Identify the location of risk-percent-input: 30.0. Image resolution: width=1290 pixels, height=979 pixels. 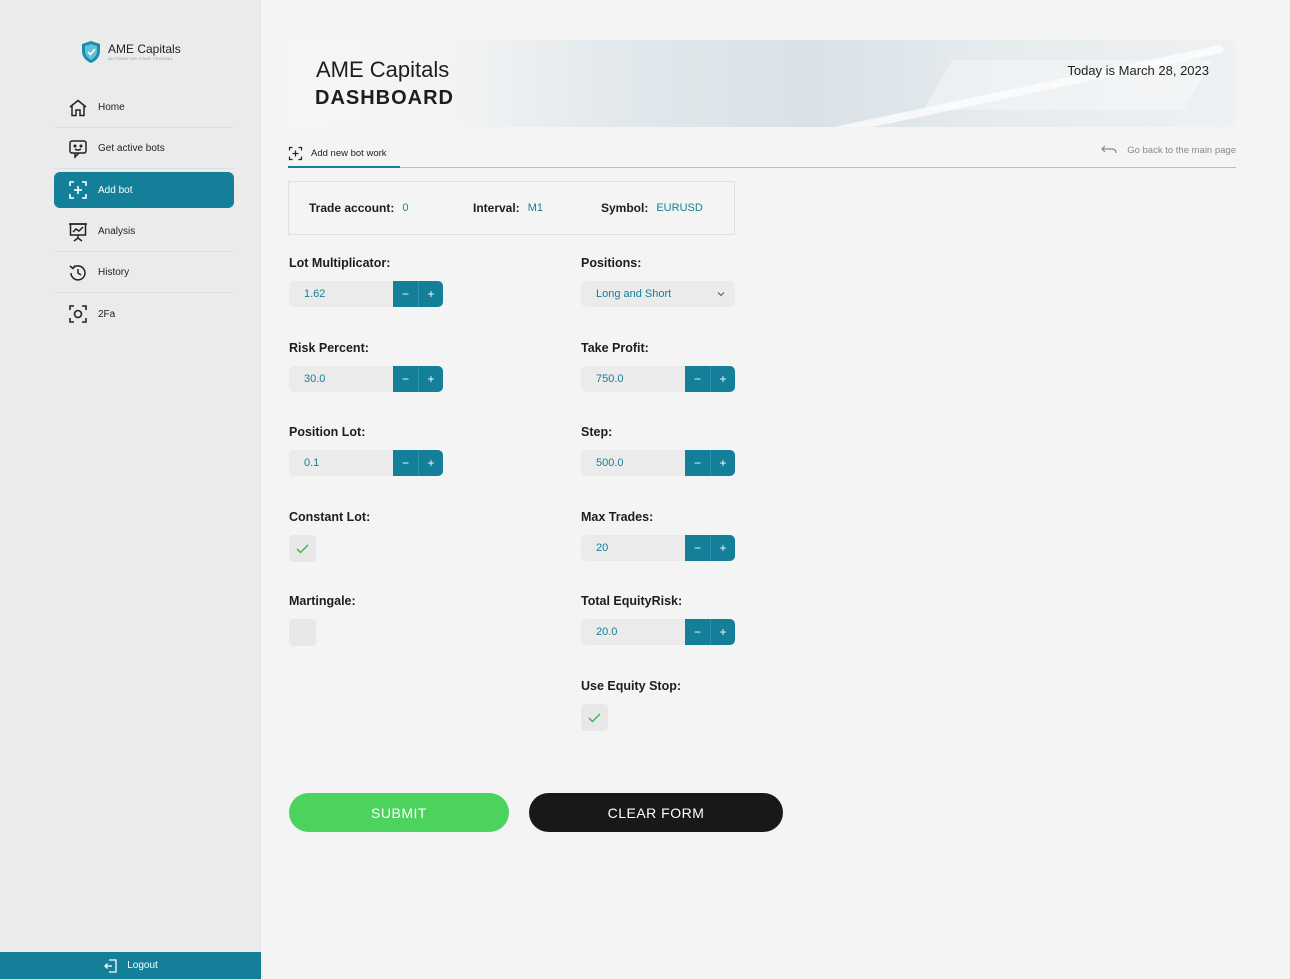
(341, 379).